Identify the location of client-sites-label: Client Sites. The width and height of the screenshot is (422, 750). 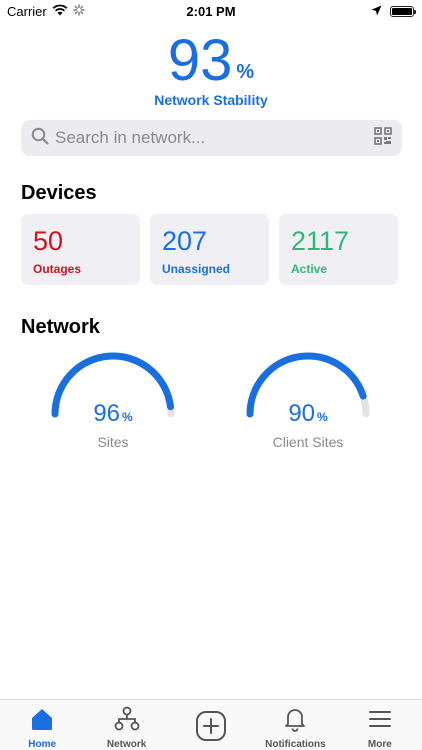
(308, 442).